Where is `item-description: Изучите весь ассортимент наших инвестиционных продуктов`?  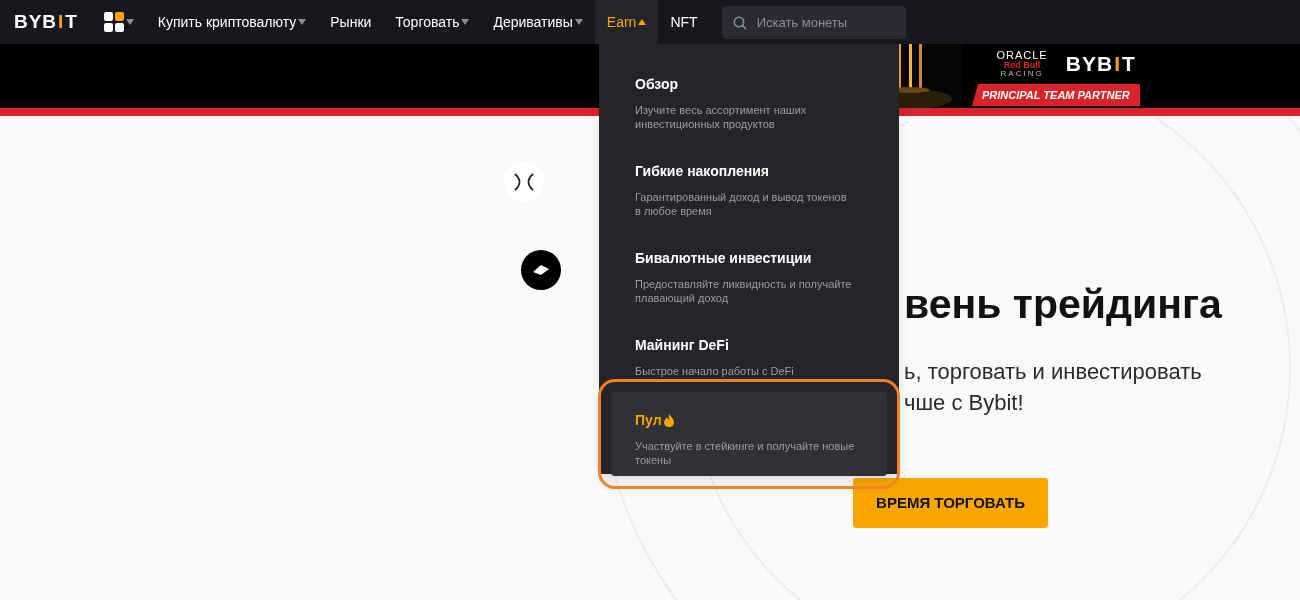
item-description: Изучите весь ассортимент наших инвестиционных продуктов is located at coordinates (721, 117).